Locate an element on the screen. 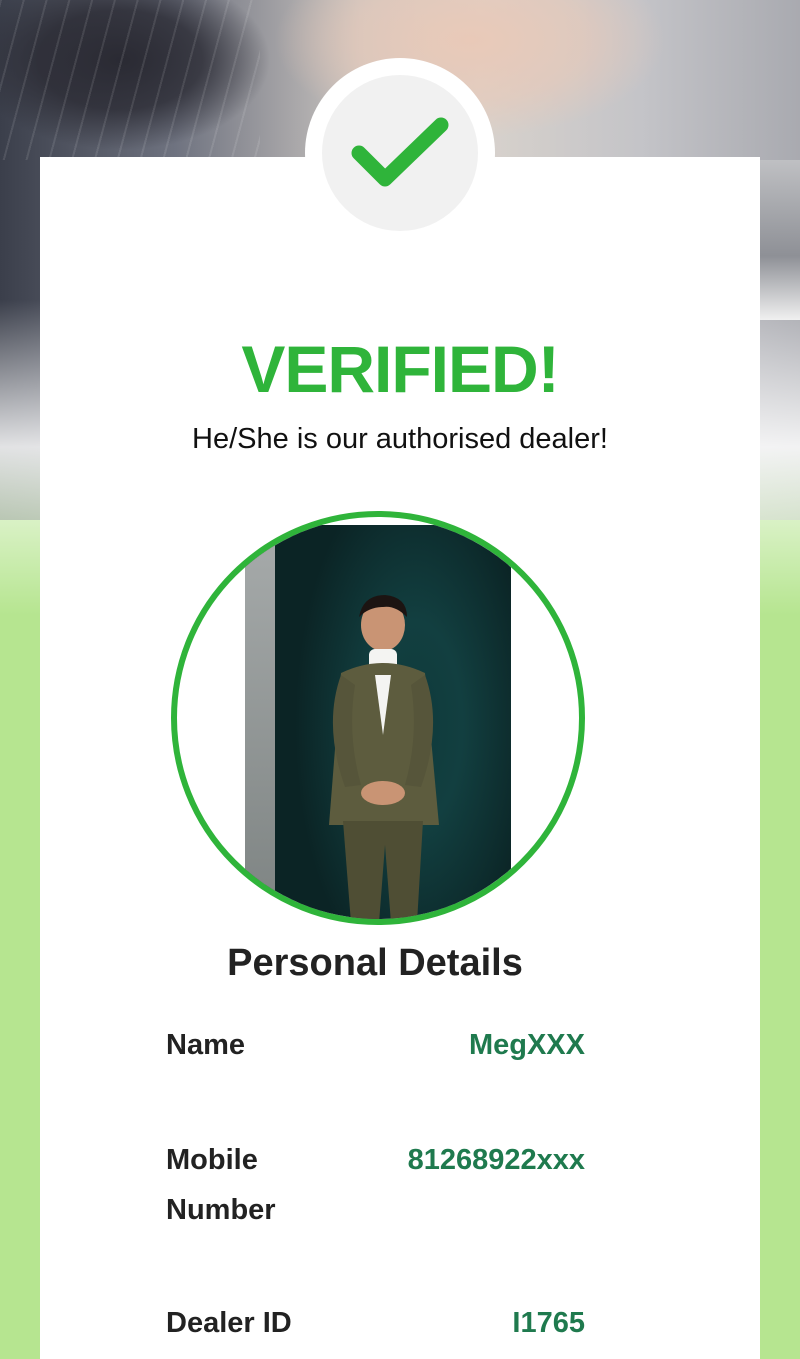 Image resolution: width=800 pixels, height=1359 pixels. name-label: Name is located at coordinates (205, 1045).